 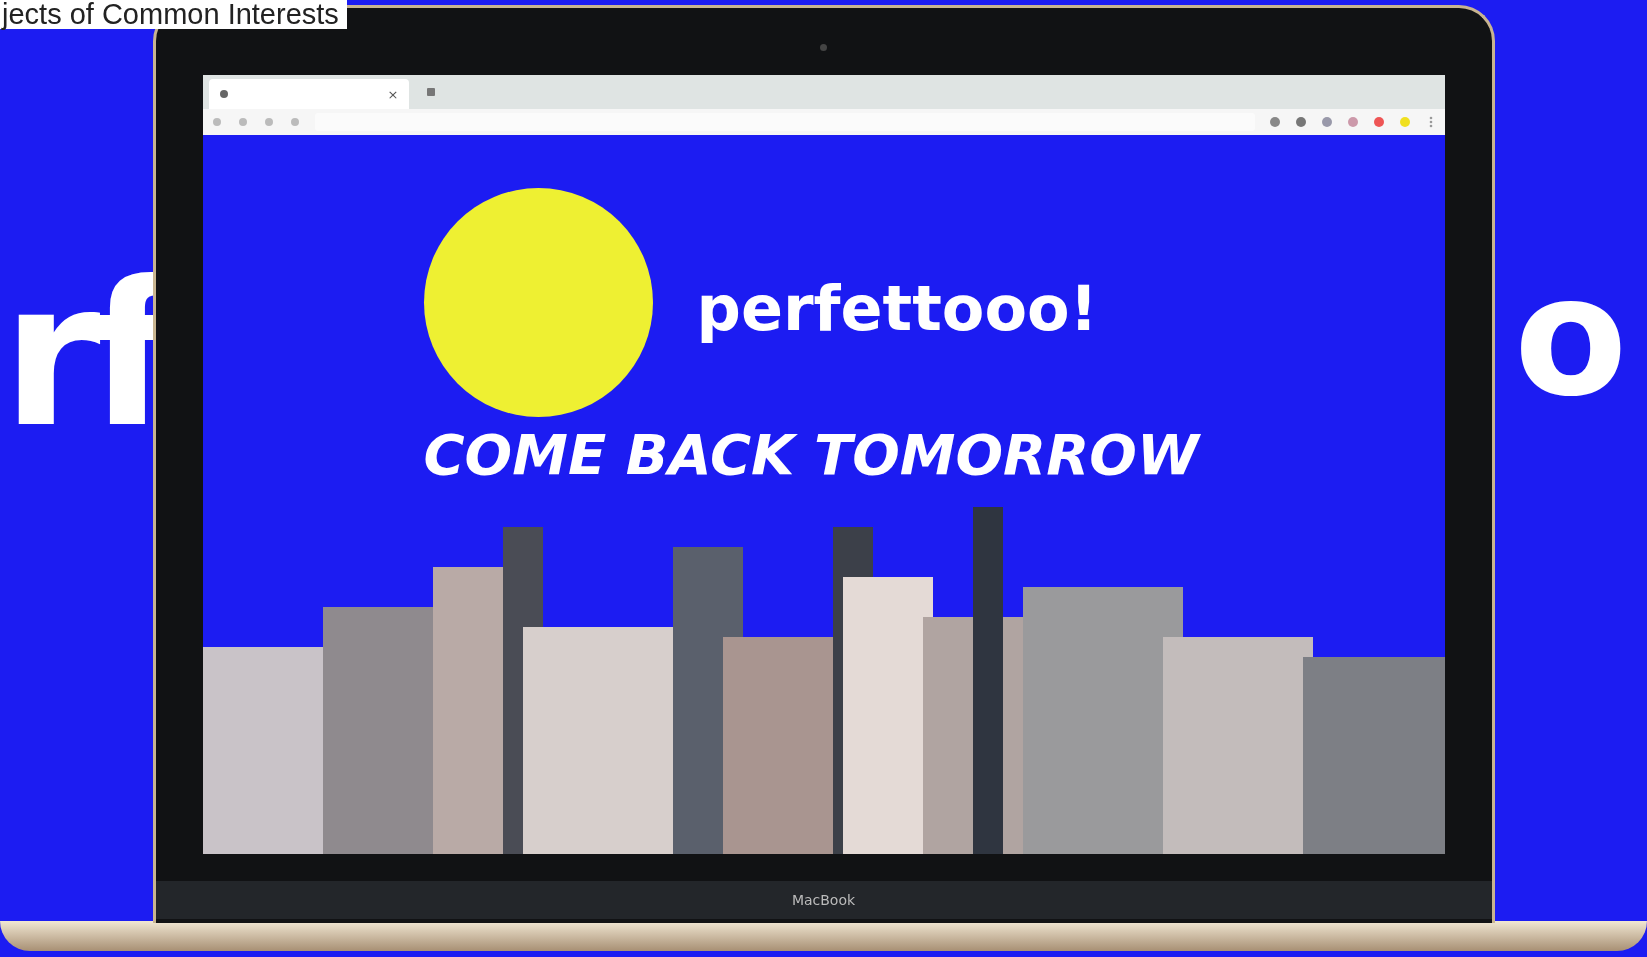 What do you see at coordinates (1571, 337) in the screenshot?
I see `backdrop-text: o` at bounding box center [1571, 337].